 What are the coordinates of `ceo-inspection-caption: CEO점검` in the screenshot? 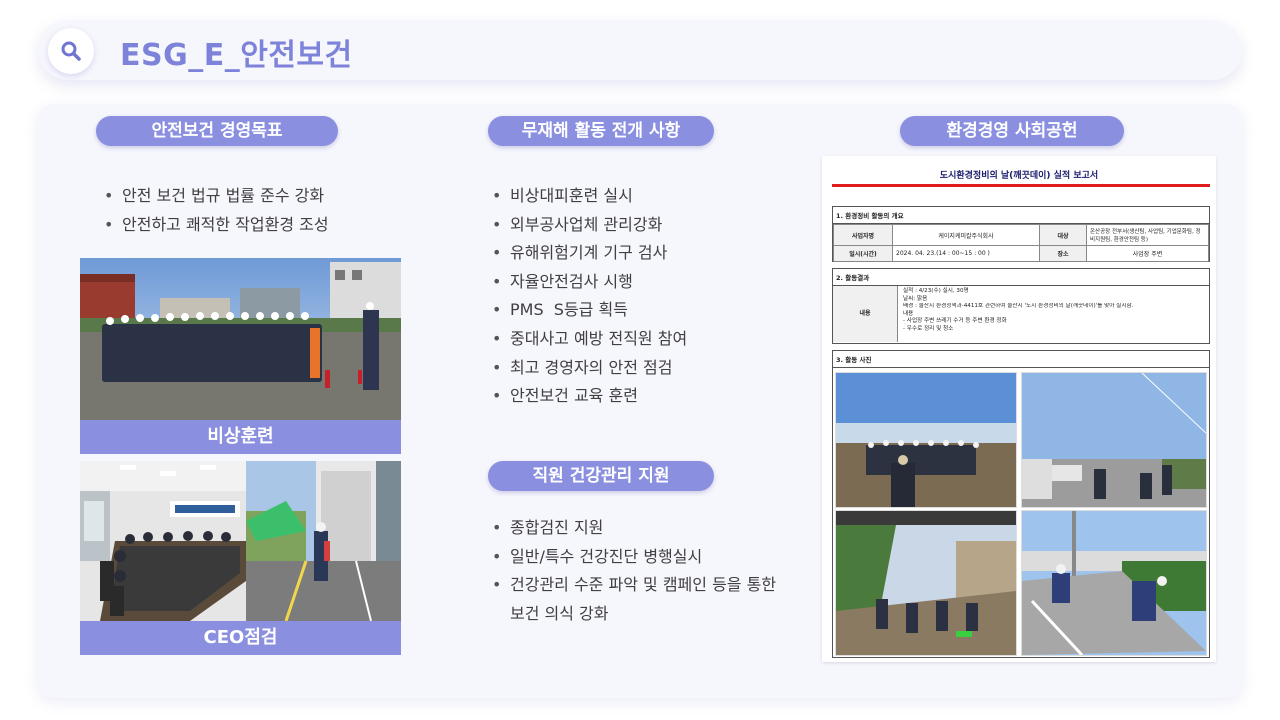 It's located at (240, 638).